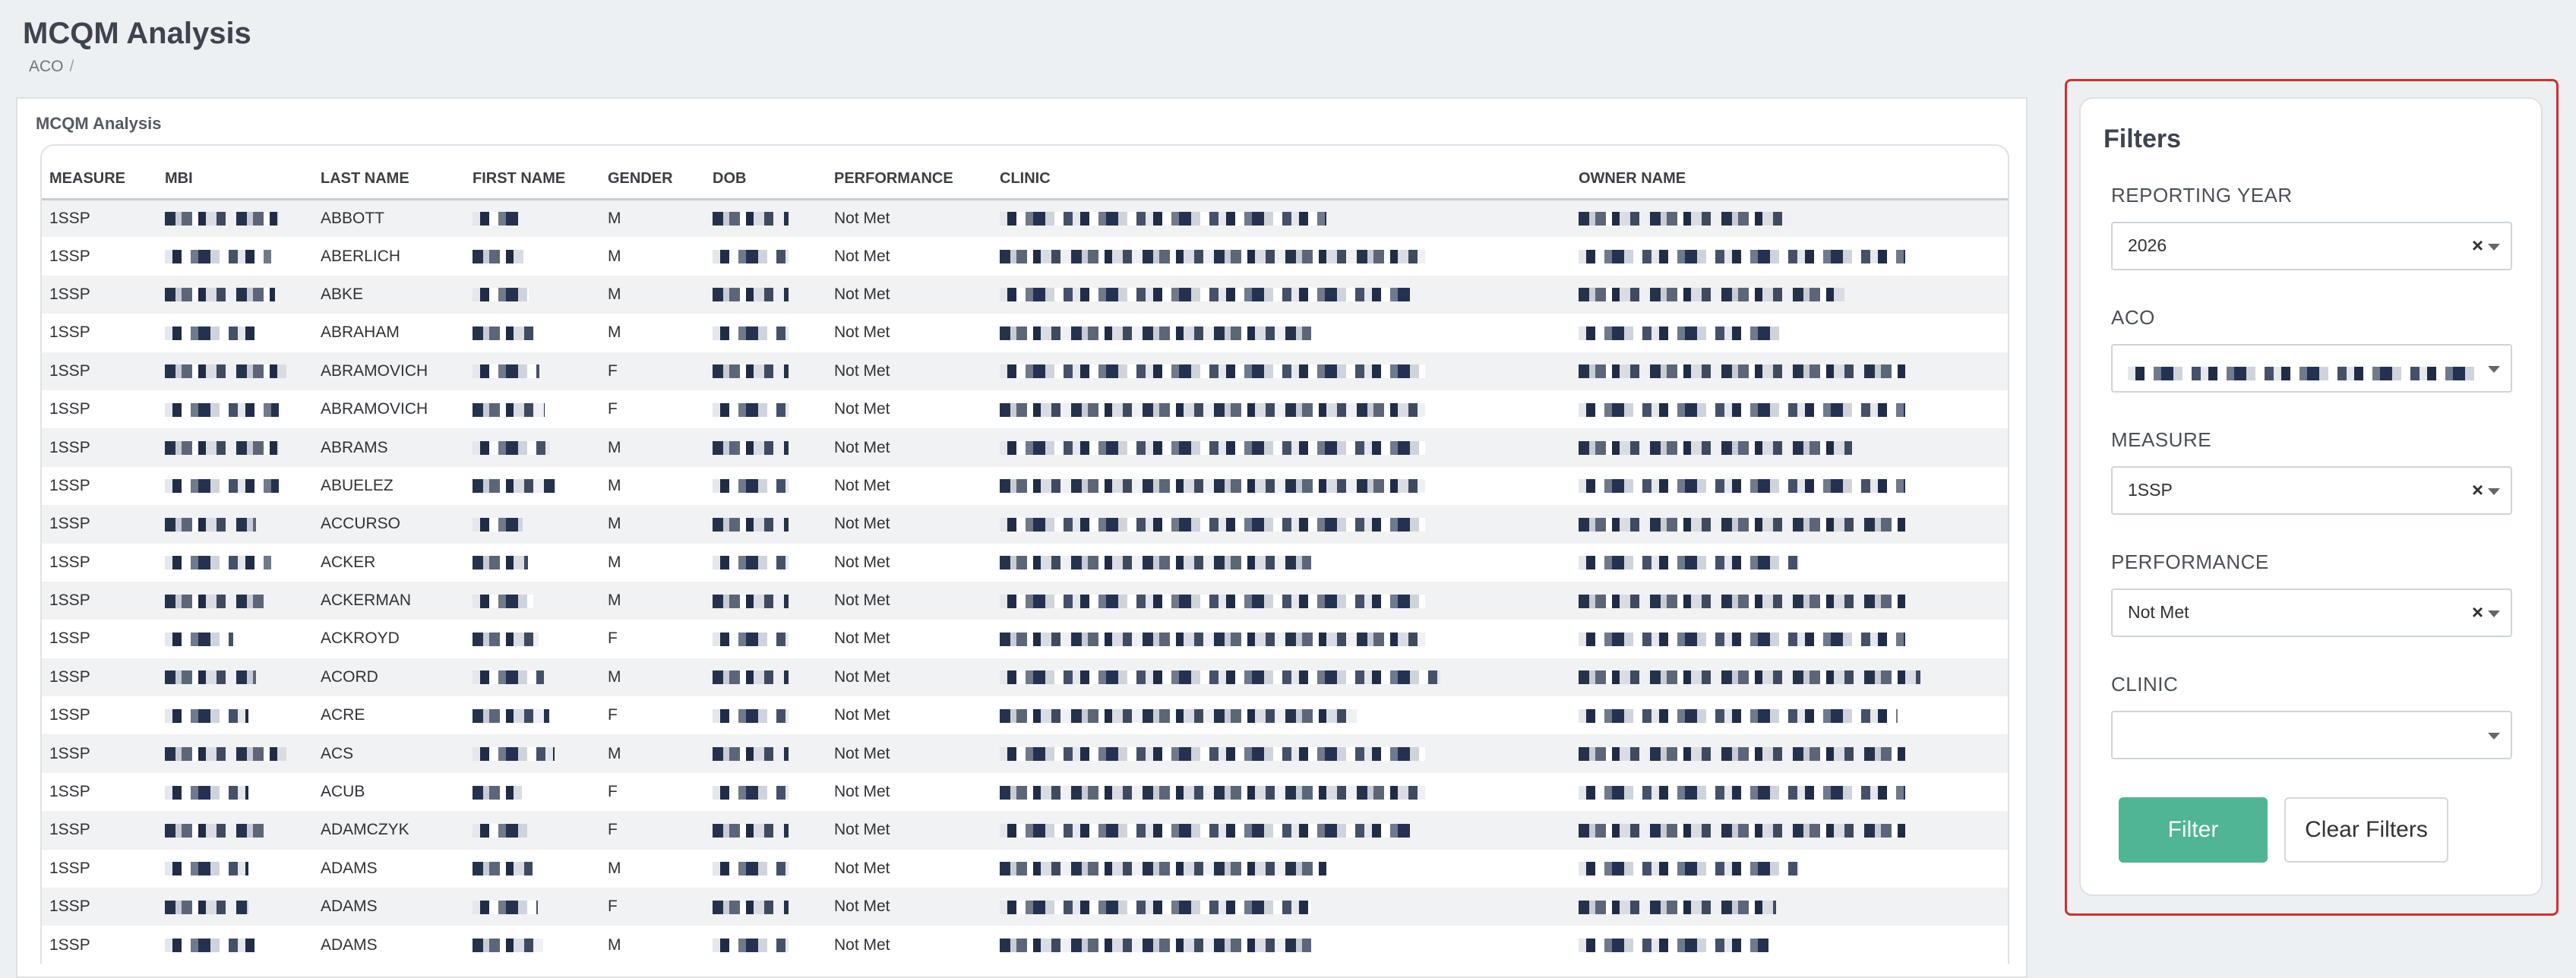 The image size is (2576, 978). What do you see at coordinates (2145, 684) in the screenshot?
I see `clinic-label: CLINIC` at bounding box center [2145, 684].